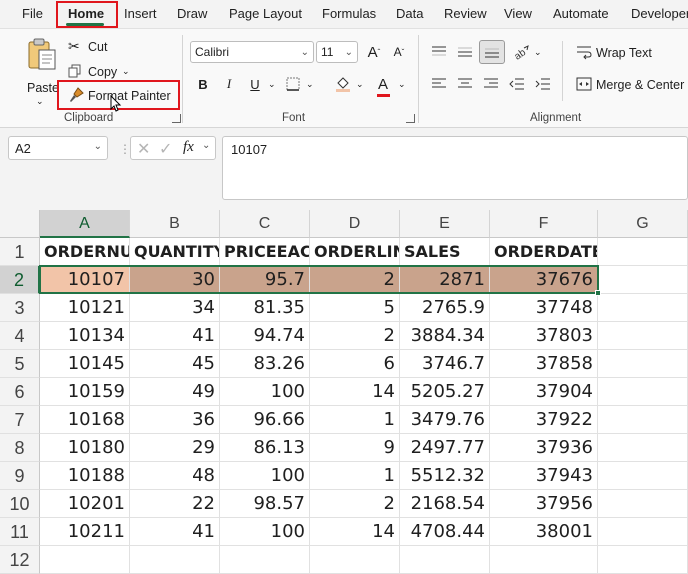 This screenshot has width=688, height=574. I want to click on decrease-indent-button, so click(517, 84).